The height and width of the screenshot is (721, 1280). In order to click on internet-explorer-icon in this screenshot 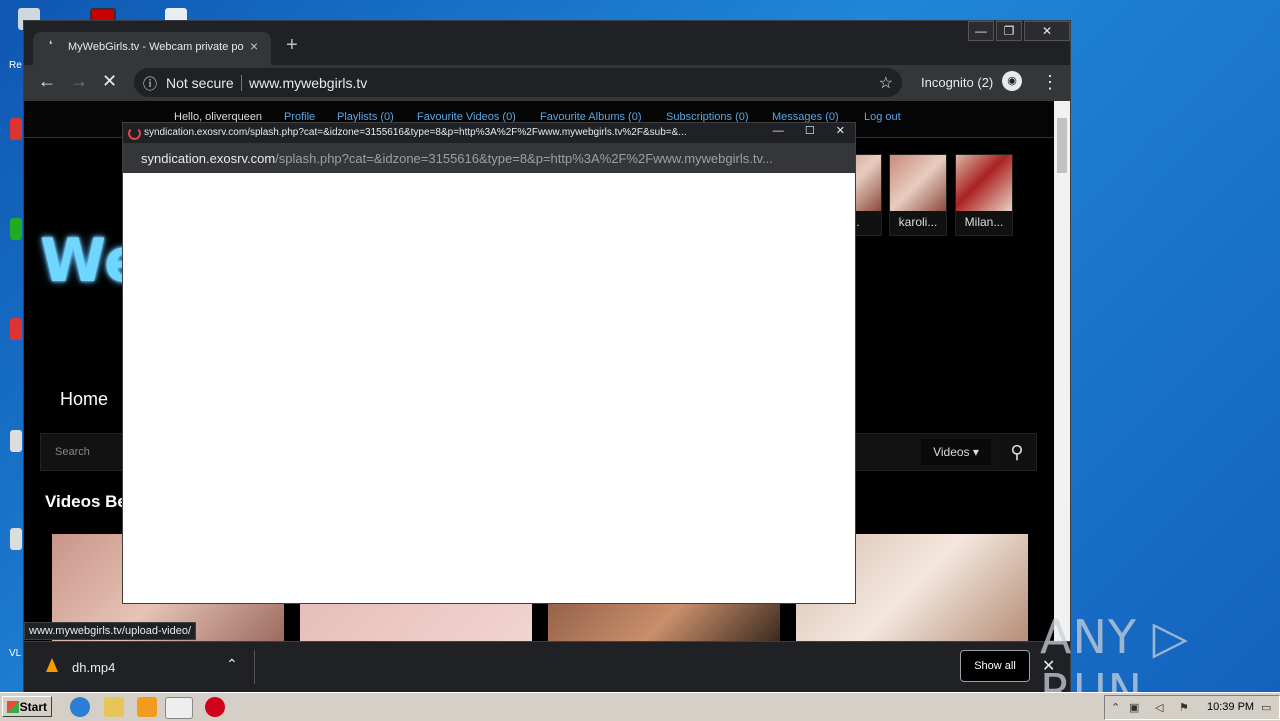, I will do `click(80, 707)`.